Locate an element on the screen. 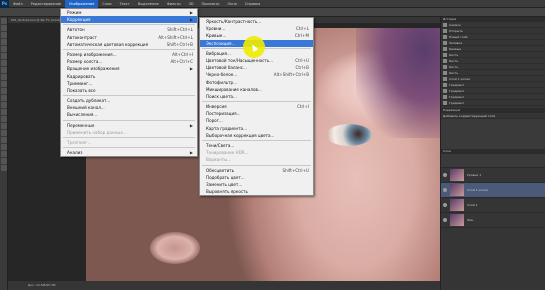  layer-row: Уровни 1 is located at coordinates (493, 175).